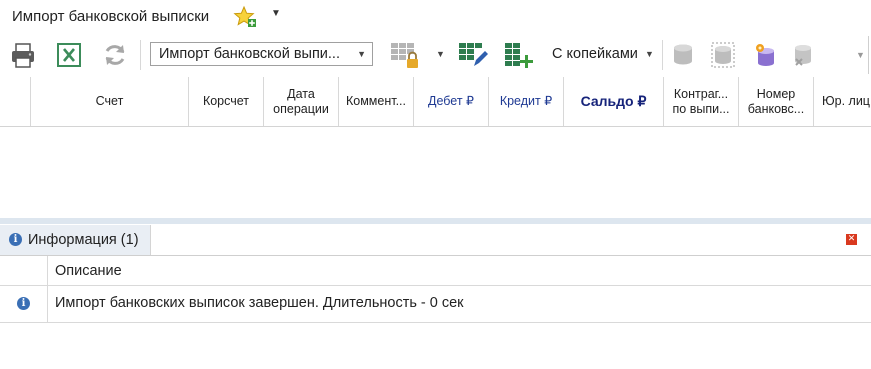  Describe the element at coordinates (245, 17) in the screenshot. I see `star-add-icon` at that location.